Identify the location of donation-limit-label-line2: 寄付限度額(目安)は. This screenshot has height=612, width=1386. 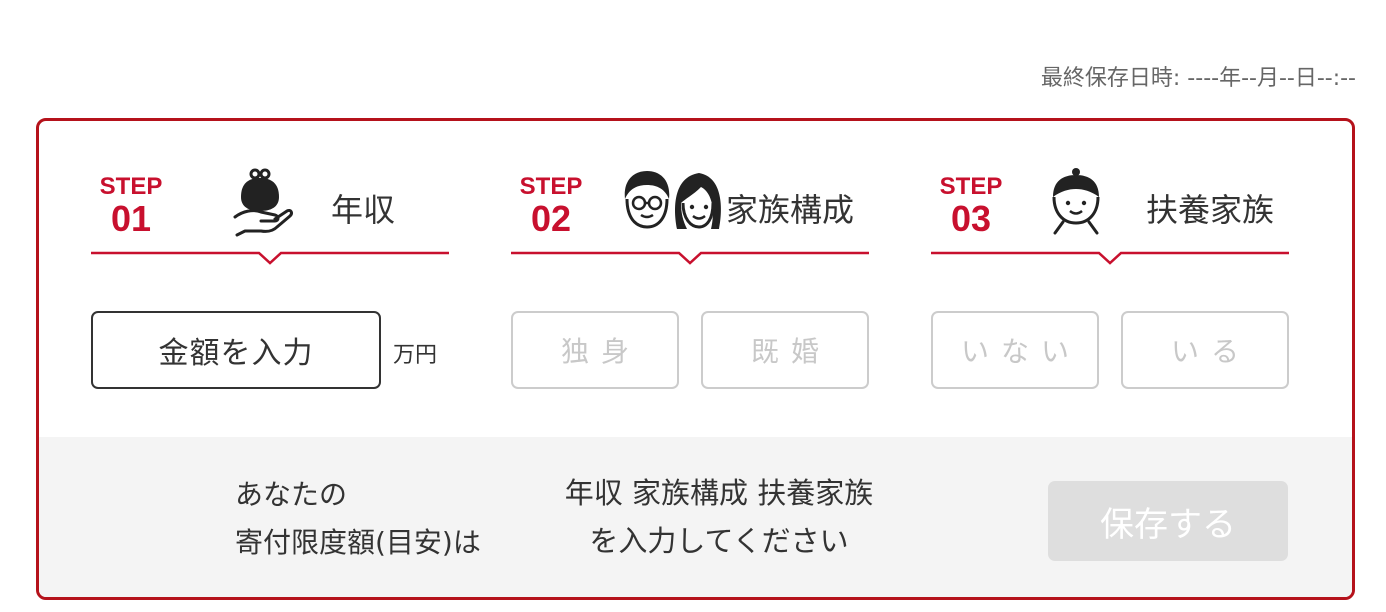
(358, 542).